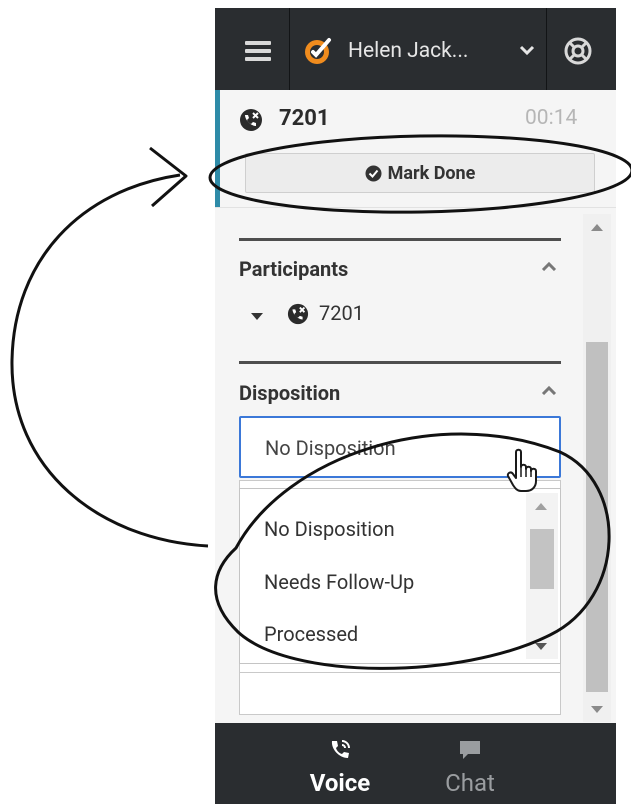 The image size is (631, 804). What do you see at coordinates (330, 448) in the screenshot?
I see `disposition-selected-value: No Disposition` at bounding box center [330, 448].